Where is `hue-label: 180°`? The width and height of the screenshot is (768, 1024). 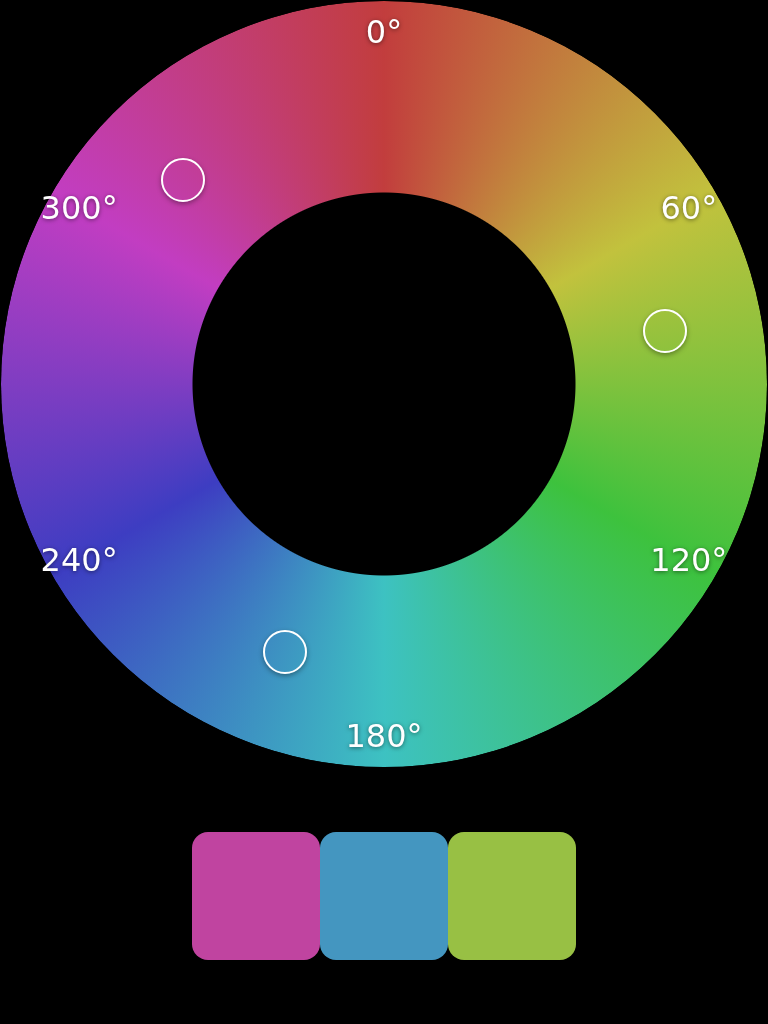
hue-label: 180° is located at coordinates (384, 736).